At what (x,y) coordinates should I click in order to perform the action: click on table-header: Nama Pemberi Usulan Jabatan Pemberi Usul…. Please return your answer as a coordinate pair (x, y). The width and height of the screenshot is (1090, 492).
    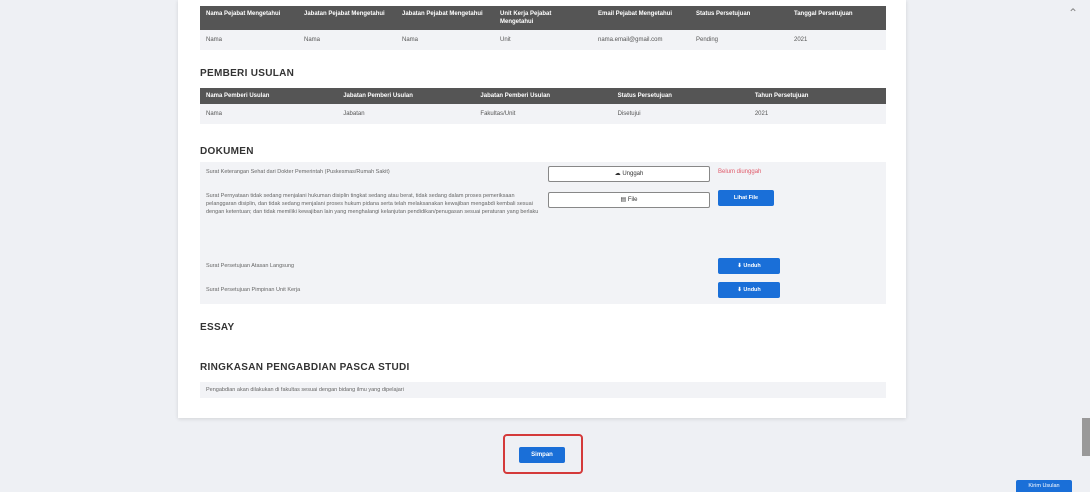
    Looking at the image, I should click on (543, 96).